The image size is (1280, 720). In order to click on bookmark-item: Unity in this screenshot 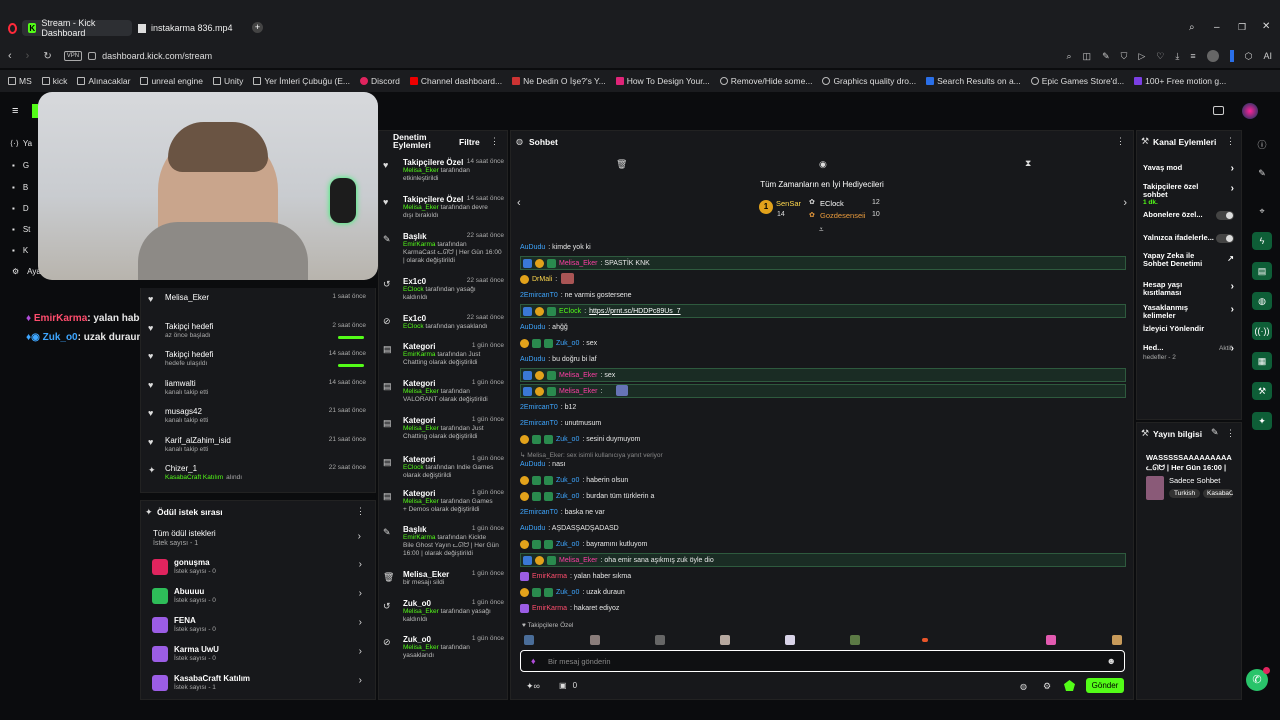, I will do `click(227, 81)`.